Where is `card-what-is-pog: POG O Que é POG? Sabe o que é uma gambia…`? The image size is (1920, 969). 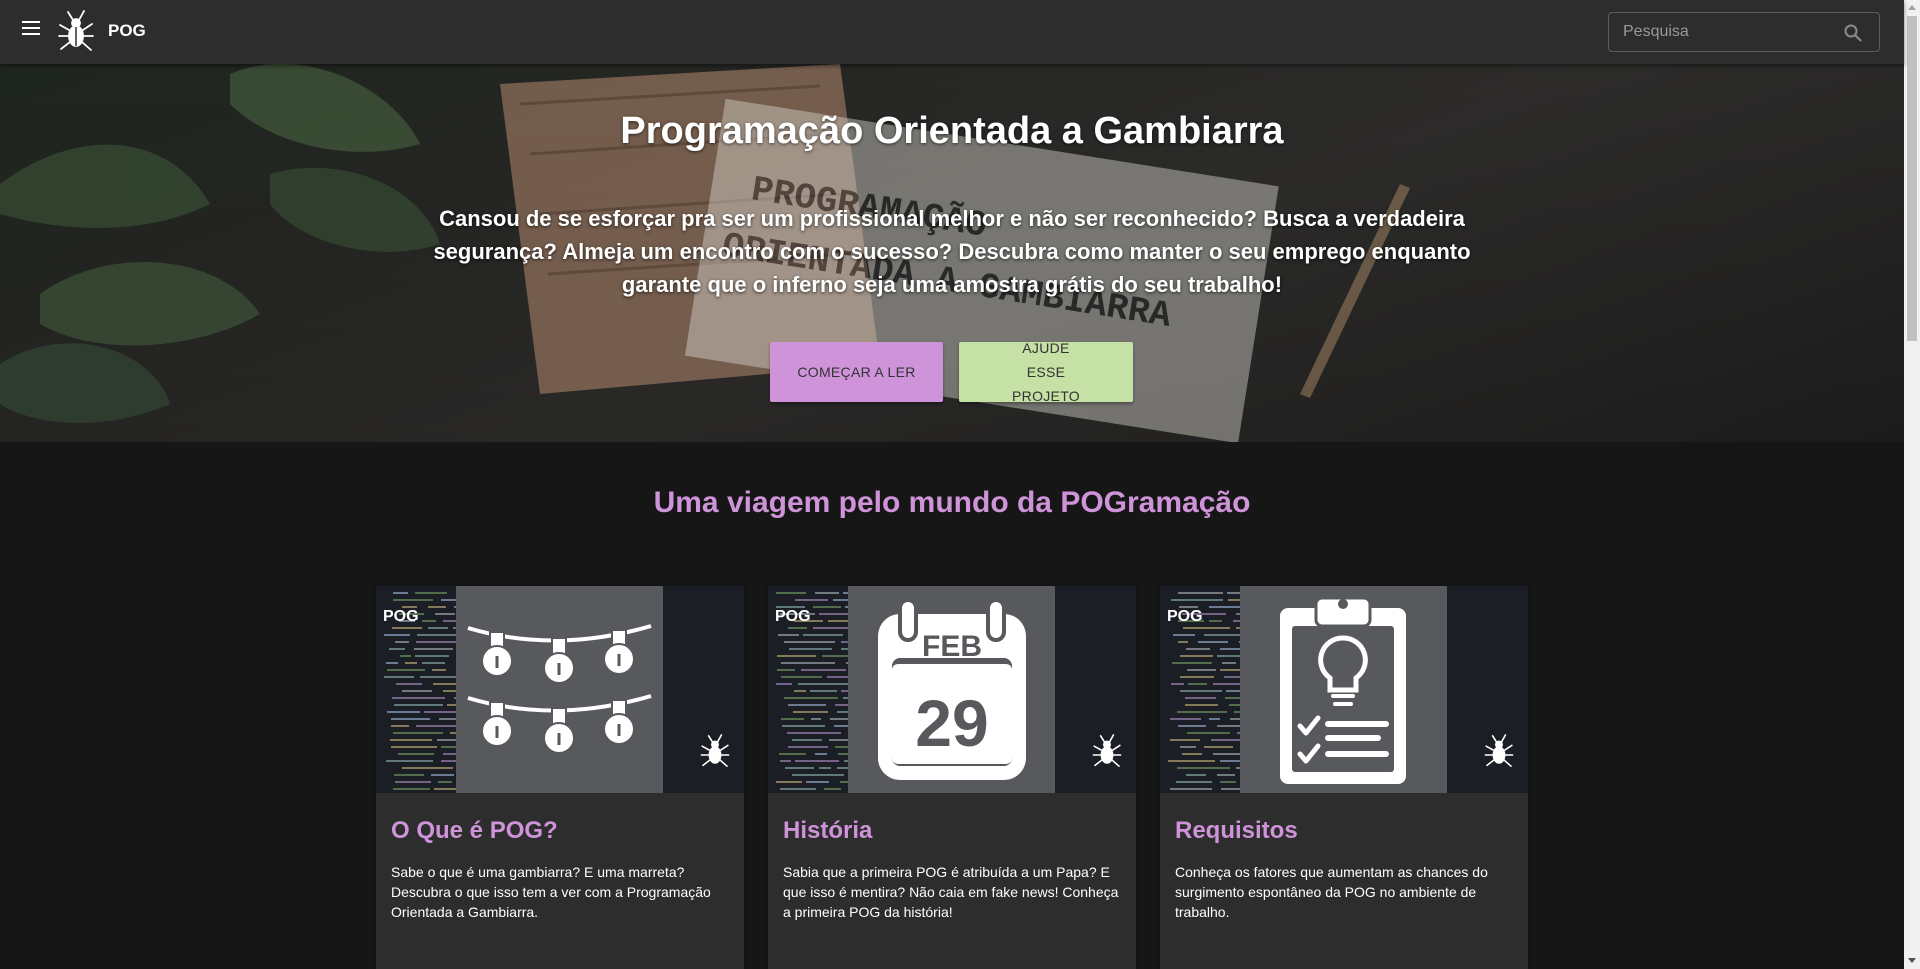
card-what-is-pog: POG O Que é POG? Sabe o que é uma gambia… is located at coordinates (560, 777).